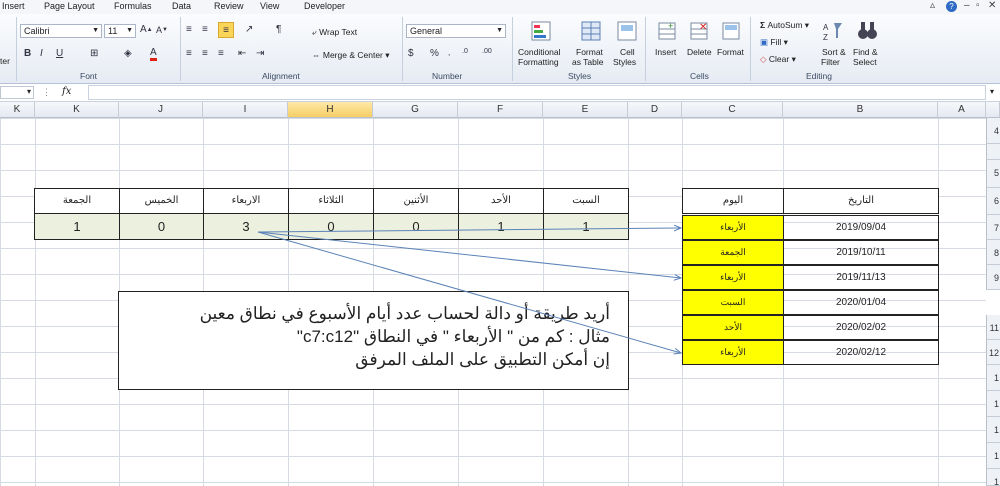 Image resolution: width=1000 pixels, height=486 pixels. I want to click on day-column-header: اليوم, so click(733, 201).